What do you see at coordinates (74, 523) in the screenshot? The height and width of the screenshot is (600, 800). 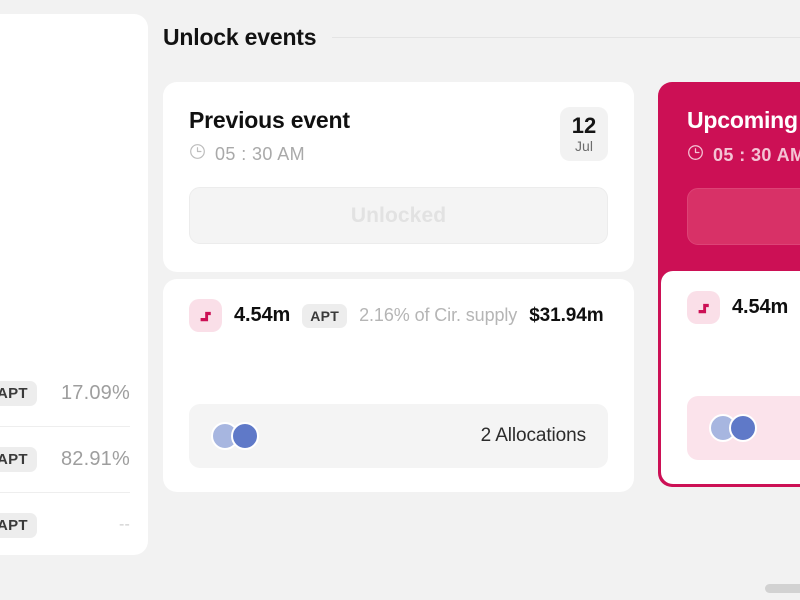 I see `list-item: APT --` at bounding box center [74, 523].